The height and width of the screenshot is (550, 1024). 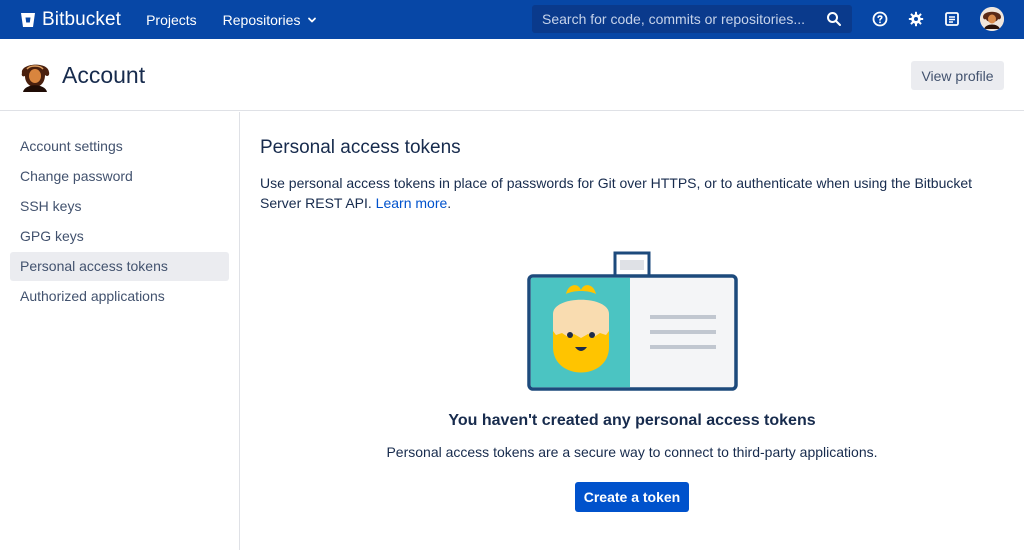 I want to click on bitbucket-logo-icon, so click(x=28, y=20).